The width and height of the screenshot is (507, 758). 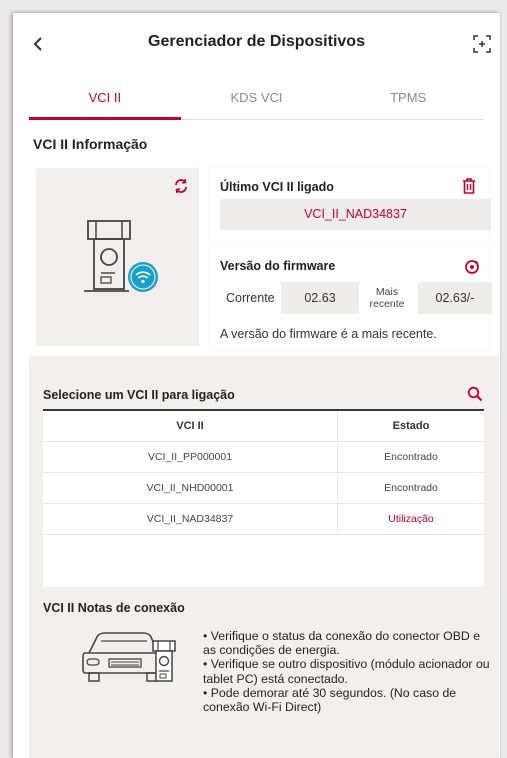 What do you see at coordinates (190, 457) in the screenshot?
I see `vci-name-cell: VCI_II_PP000001` at bounding box center [190, 457].